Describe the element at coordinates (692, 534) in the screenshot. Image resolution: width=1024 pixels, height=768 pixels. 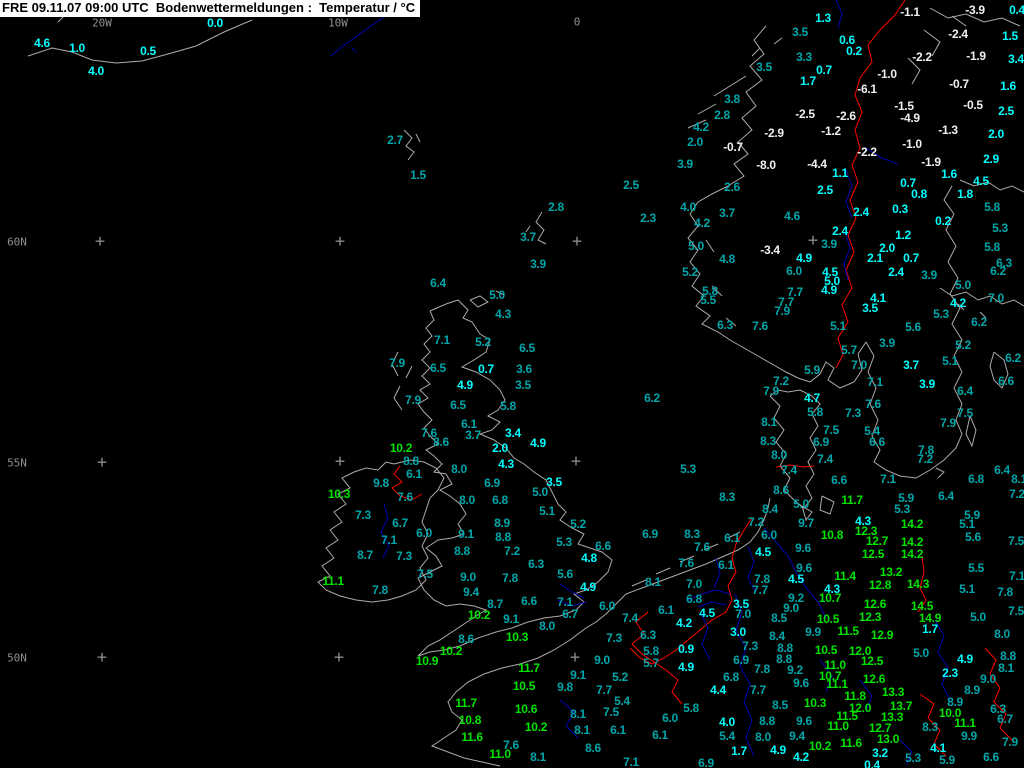
I see `station-temp: 8.3` at that location.